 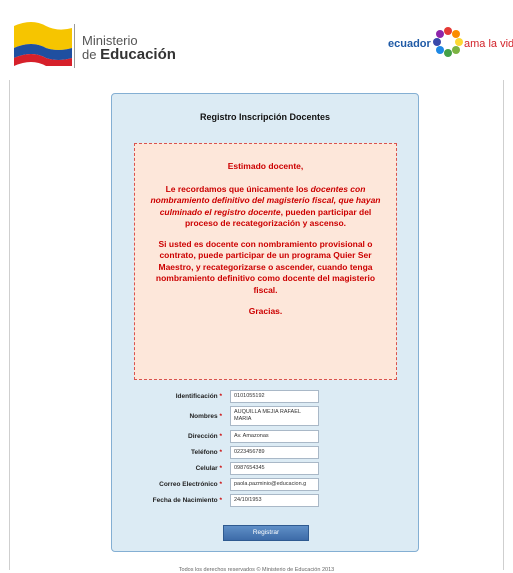 What do you see at coordinates (274, 416) in the screenshot?
I see `nombres-input: AUQUILLA MEJIA RAFAEL MARIA` at bounding box center [274, 416].